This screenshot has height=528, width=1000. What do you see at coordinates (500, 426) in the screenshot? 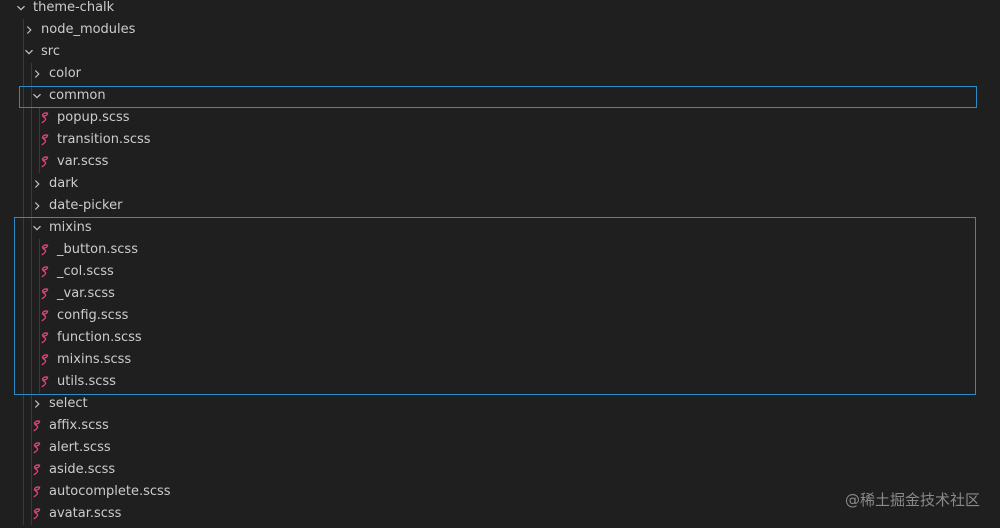
I see `file-item-affix-scss: affix.scss` at bounding box center [500, 426].